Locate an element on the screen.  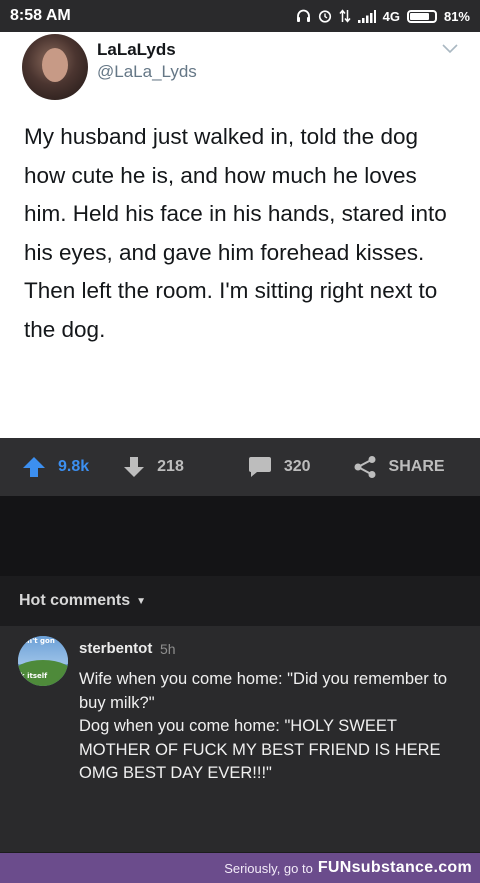
battery-icon is located at coordinates (421, 16).